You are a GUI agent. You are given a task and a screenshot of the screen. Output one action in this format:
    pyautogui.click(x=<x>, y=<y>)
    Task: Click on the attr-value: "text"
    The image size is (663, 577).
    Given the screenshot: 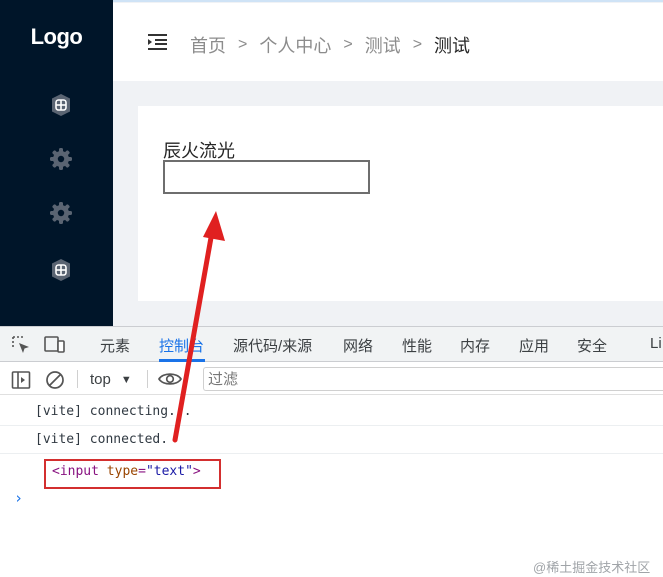 What is the action you would take?
    pyautogui.click(x=169, y=471)
    